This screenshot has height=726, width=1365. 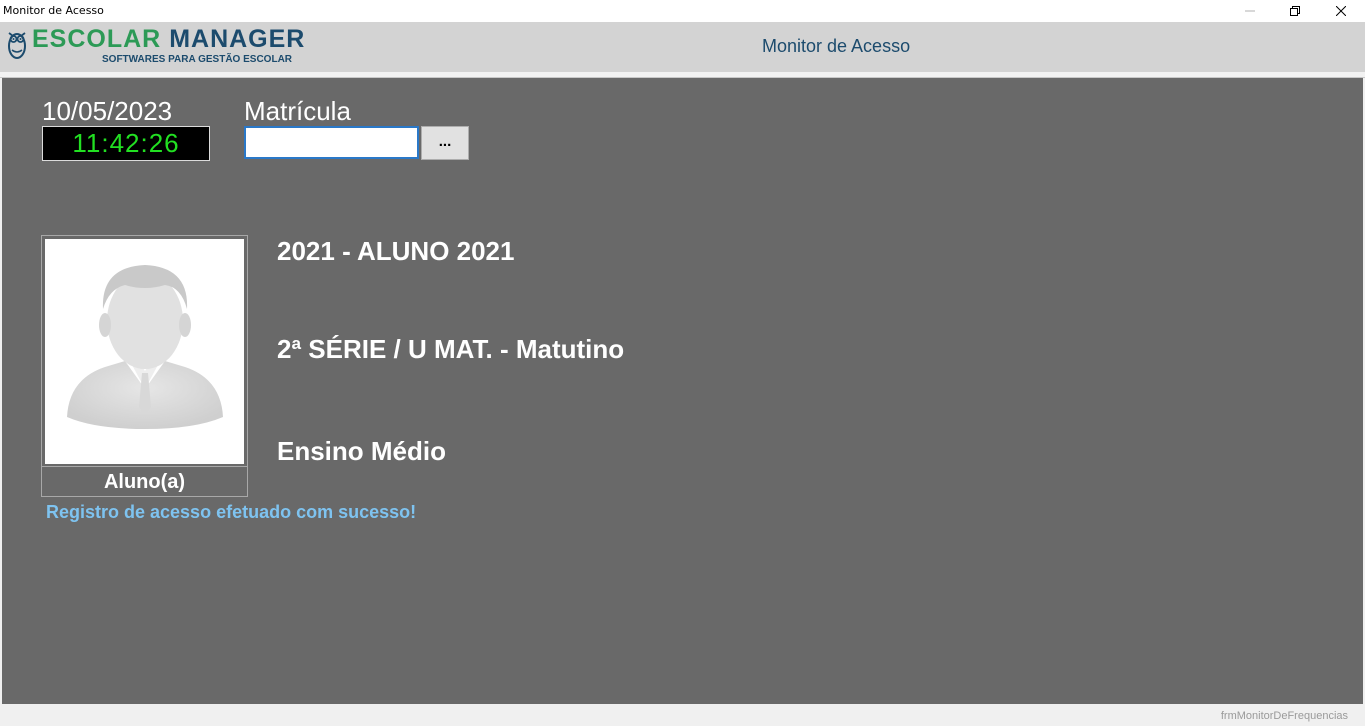 I want to click on photo-label: Aluno(a), so click(x=144, y=481).